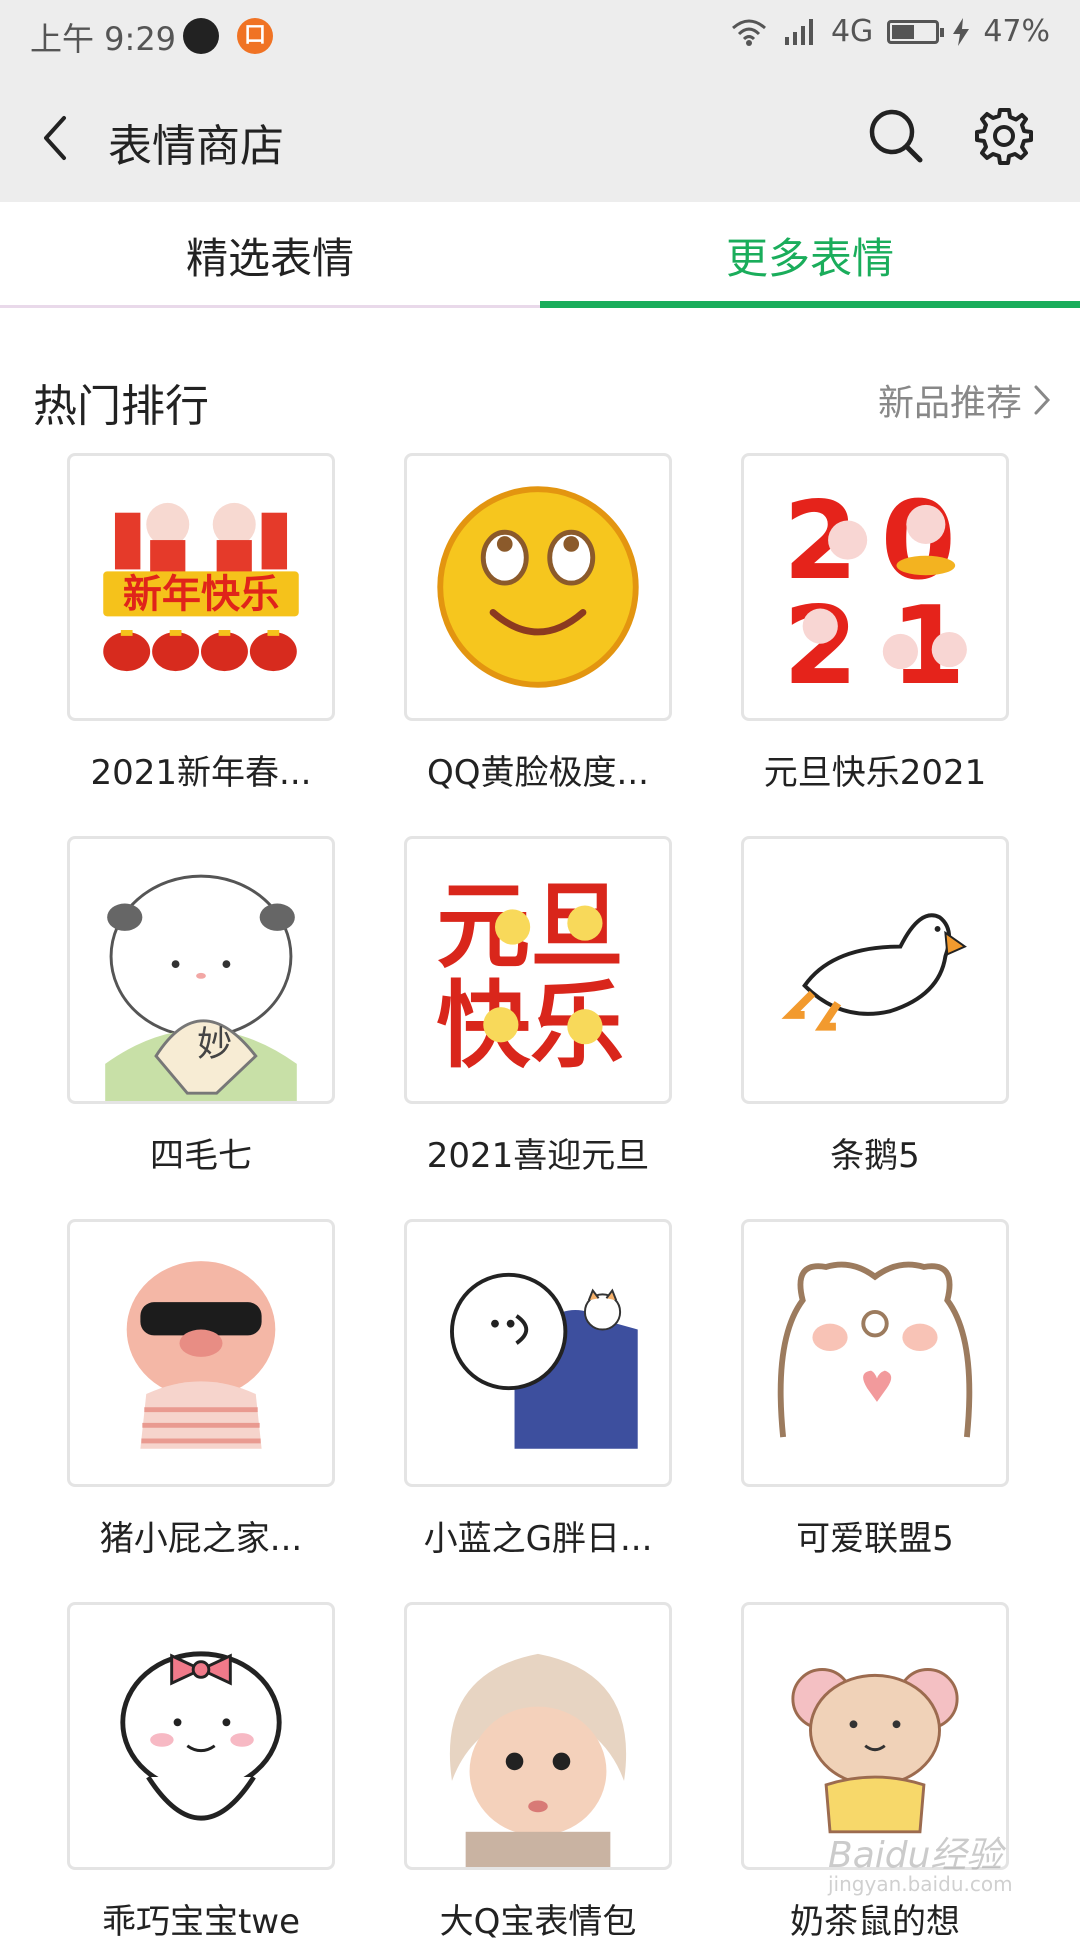 This screenshot has height=1943, width=1080. Describe the element at coordinates (201, 1918) in the screenshot. I see `sticker-name: 乖巧宝宝twe` at that location.